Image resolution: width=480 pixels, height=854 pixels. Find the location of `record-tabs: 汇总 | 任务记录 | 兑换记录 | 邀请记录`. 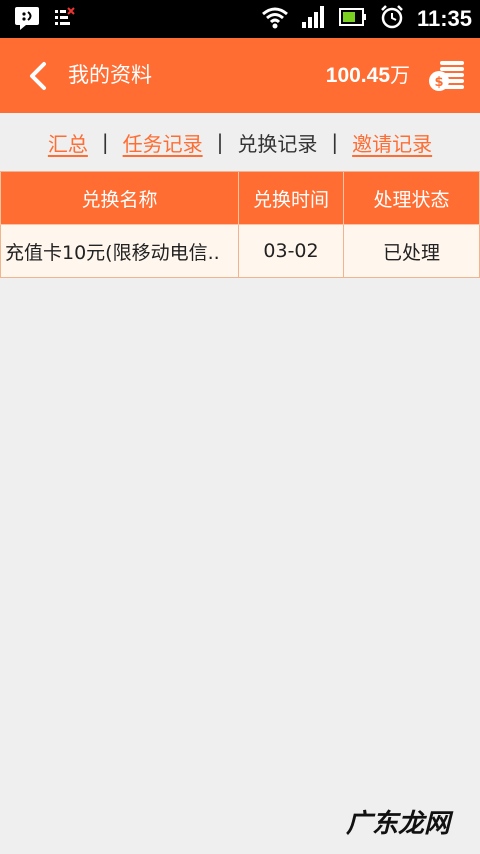

record-tabs: 汇总 | 任务记录 | 兑换记录 | 邀请记录 is located at coordinates (240, 142).